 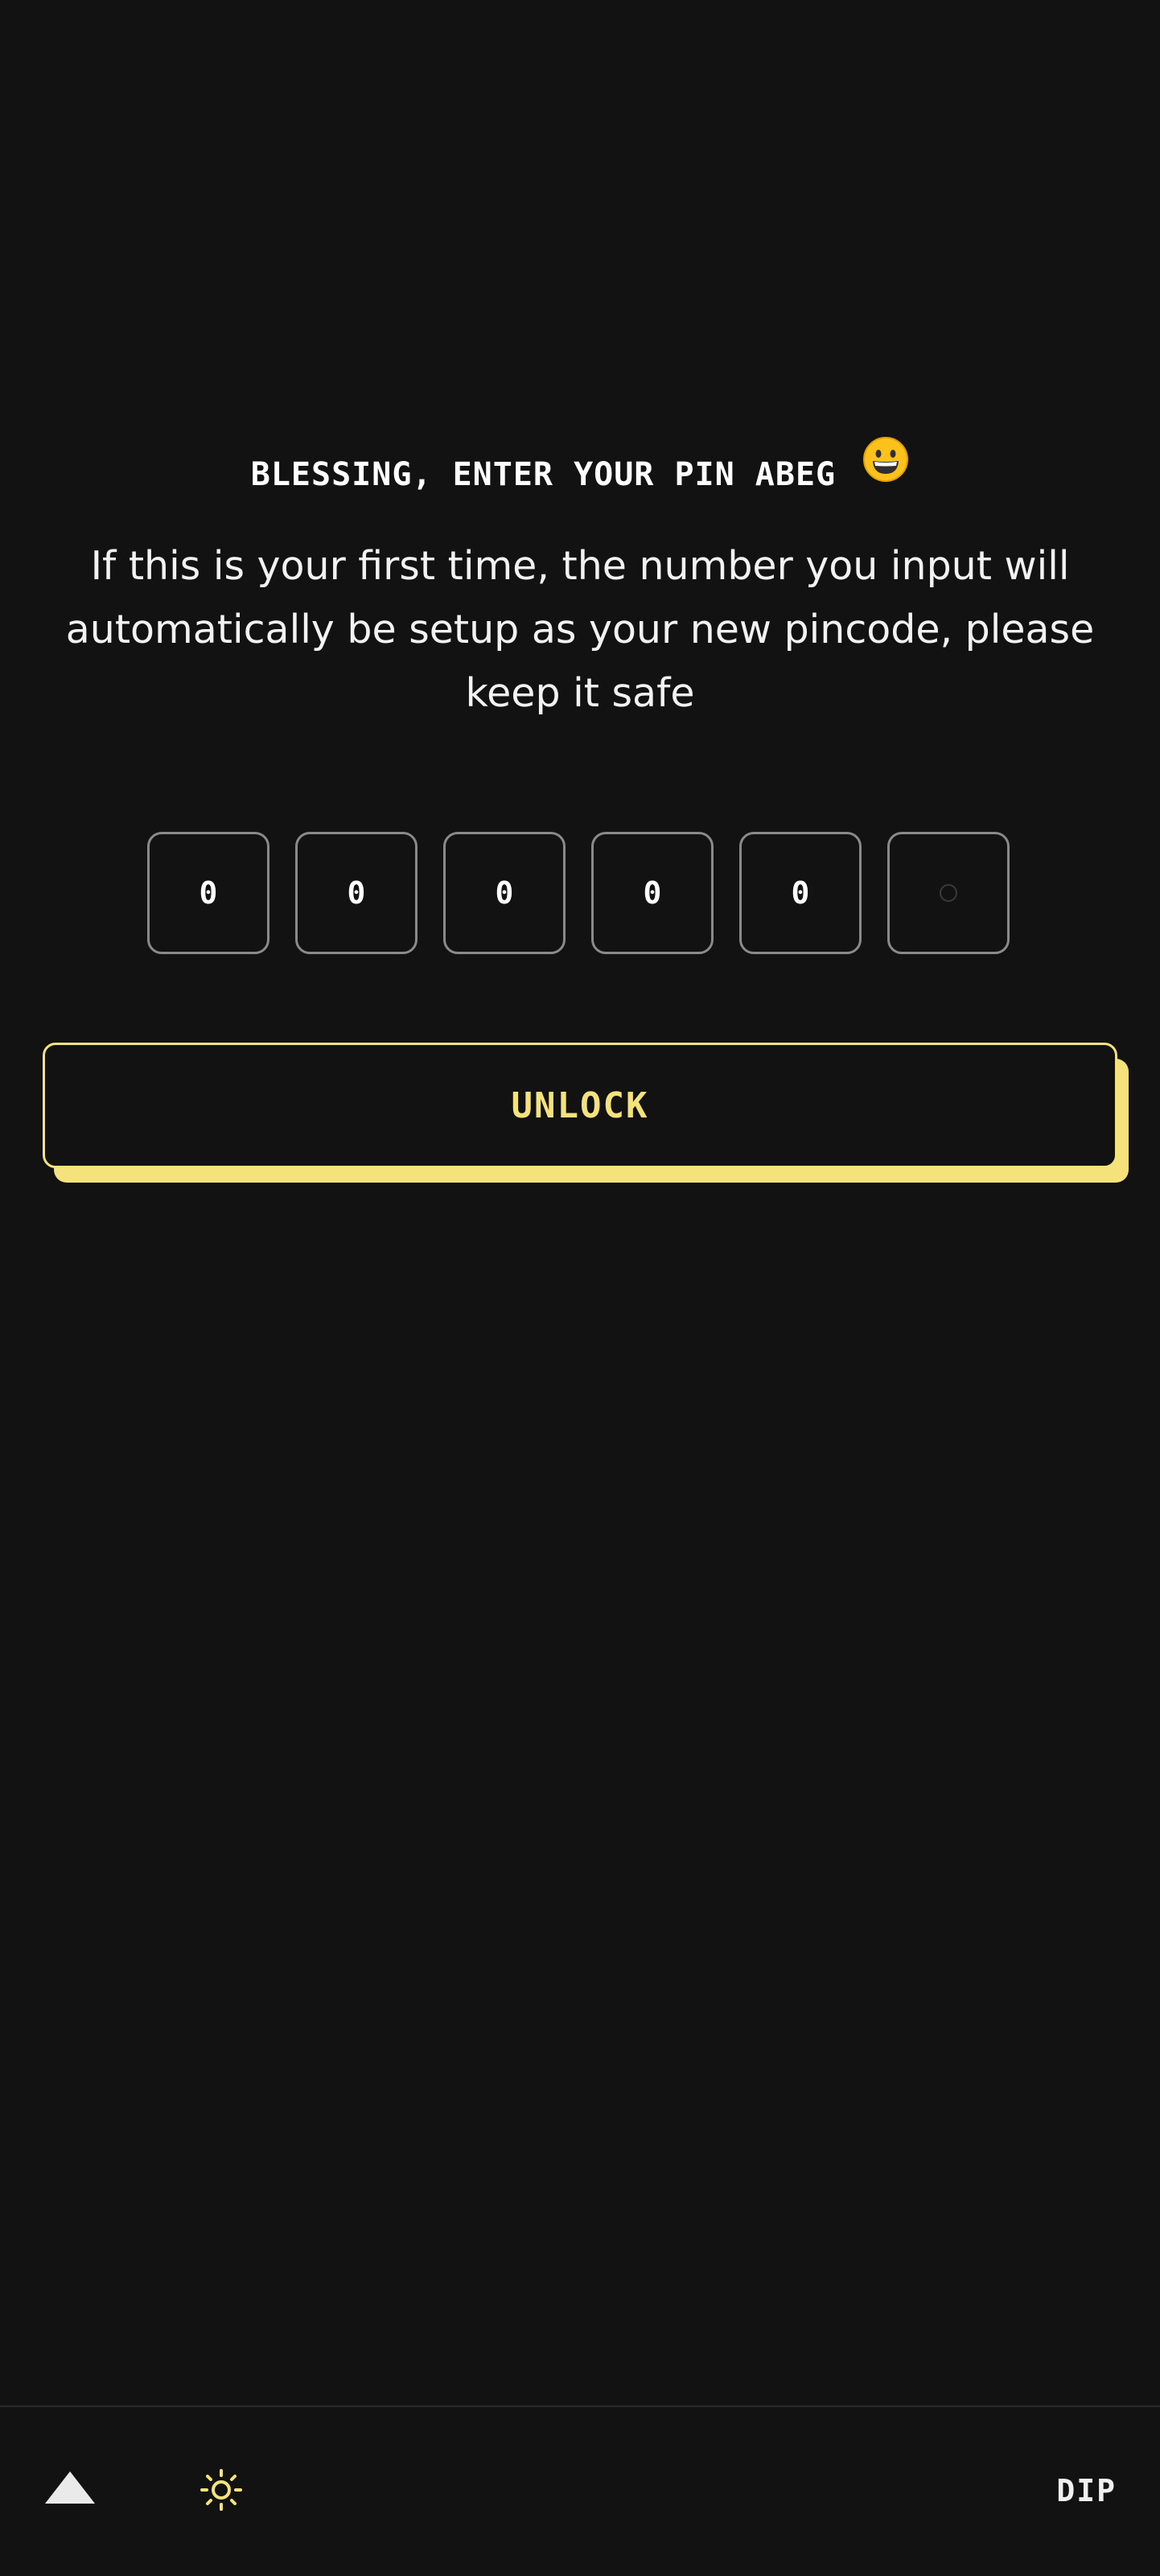 I want to click on empty-dot-icon, so click(x=948, y=893).